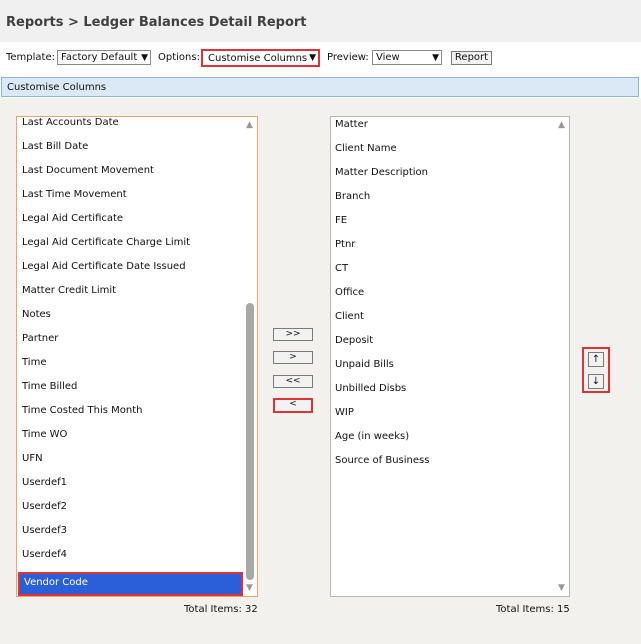 The height and width of the screenshot is (644, 641). What do you see at coordinates (293, 405) in the screenshot?
I see `remove-button: <` at bounding box center [293, 405].